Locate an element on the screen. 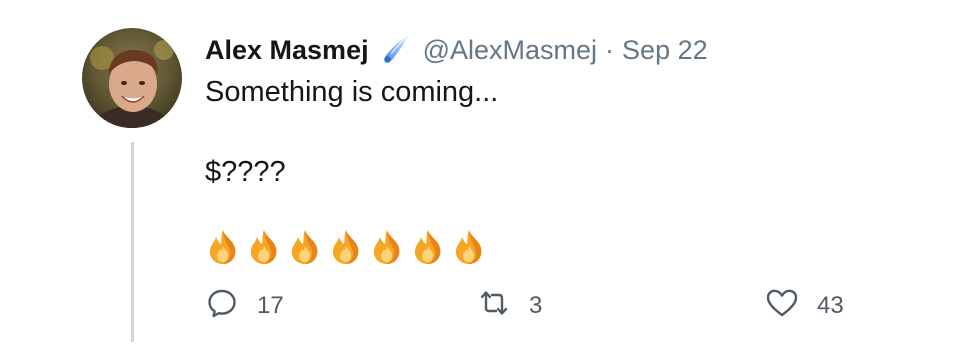 This screenshot has height=364, width=960. author-name: Alex Masmej is located at coordinates (287, 50).